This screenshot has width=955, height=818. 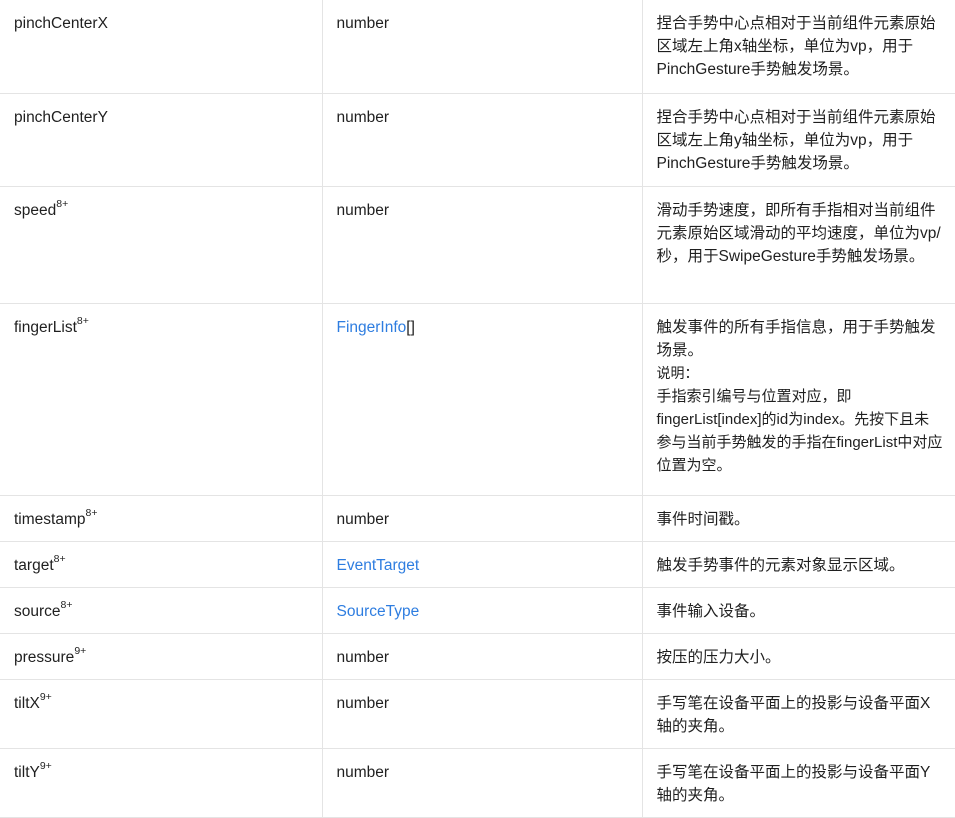 What do you see at coordinates (482, 564) in the screenshot?
I see `param-type-cell: EventTarget` at bounding box center [482, 564].